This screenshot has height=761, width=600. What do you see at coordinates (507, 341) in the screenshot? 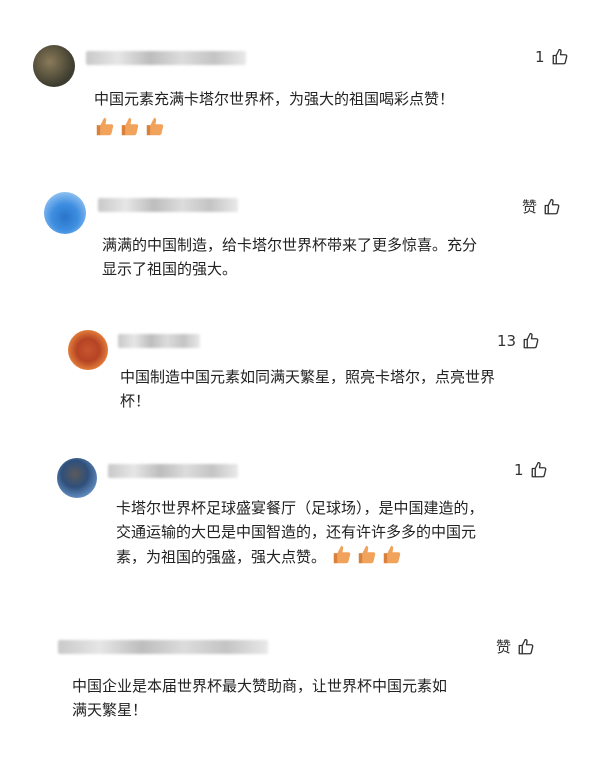
I see `like-count: 13` at bounding box center [507, 341].